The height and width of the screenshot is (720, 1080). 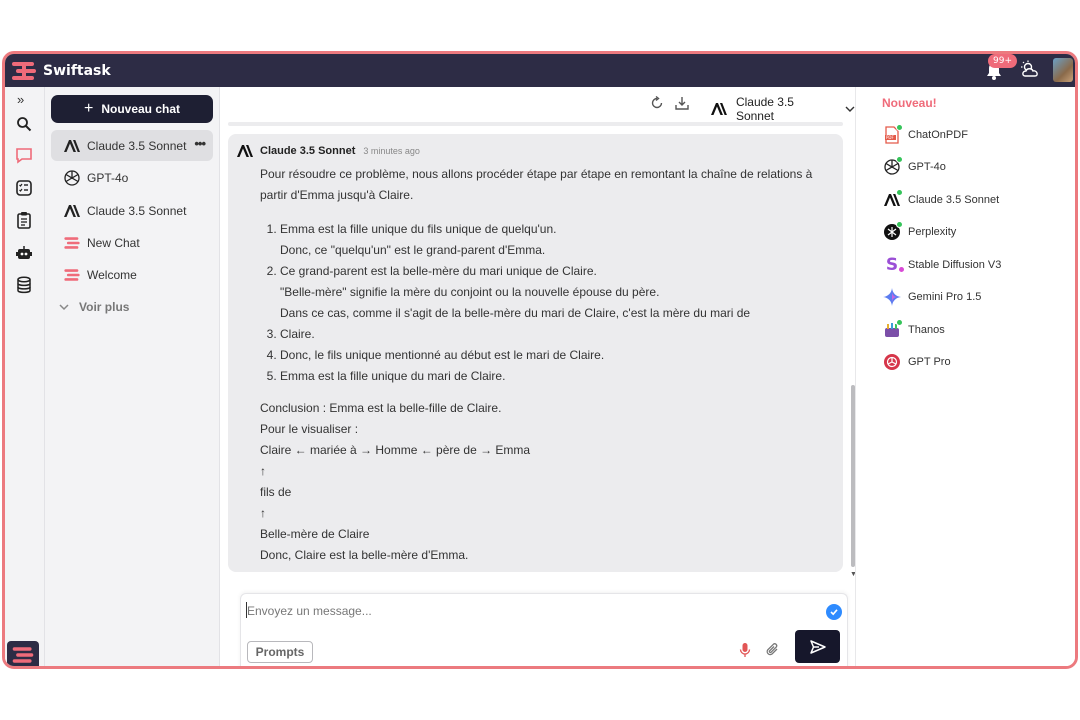 I want to click on history-item: New Chat, so click(x=132, y=242).